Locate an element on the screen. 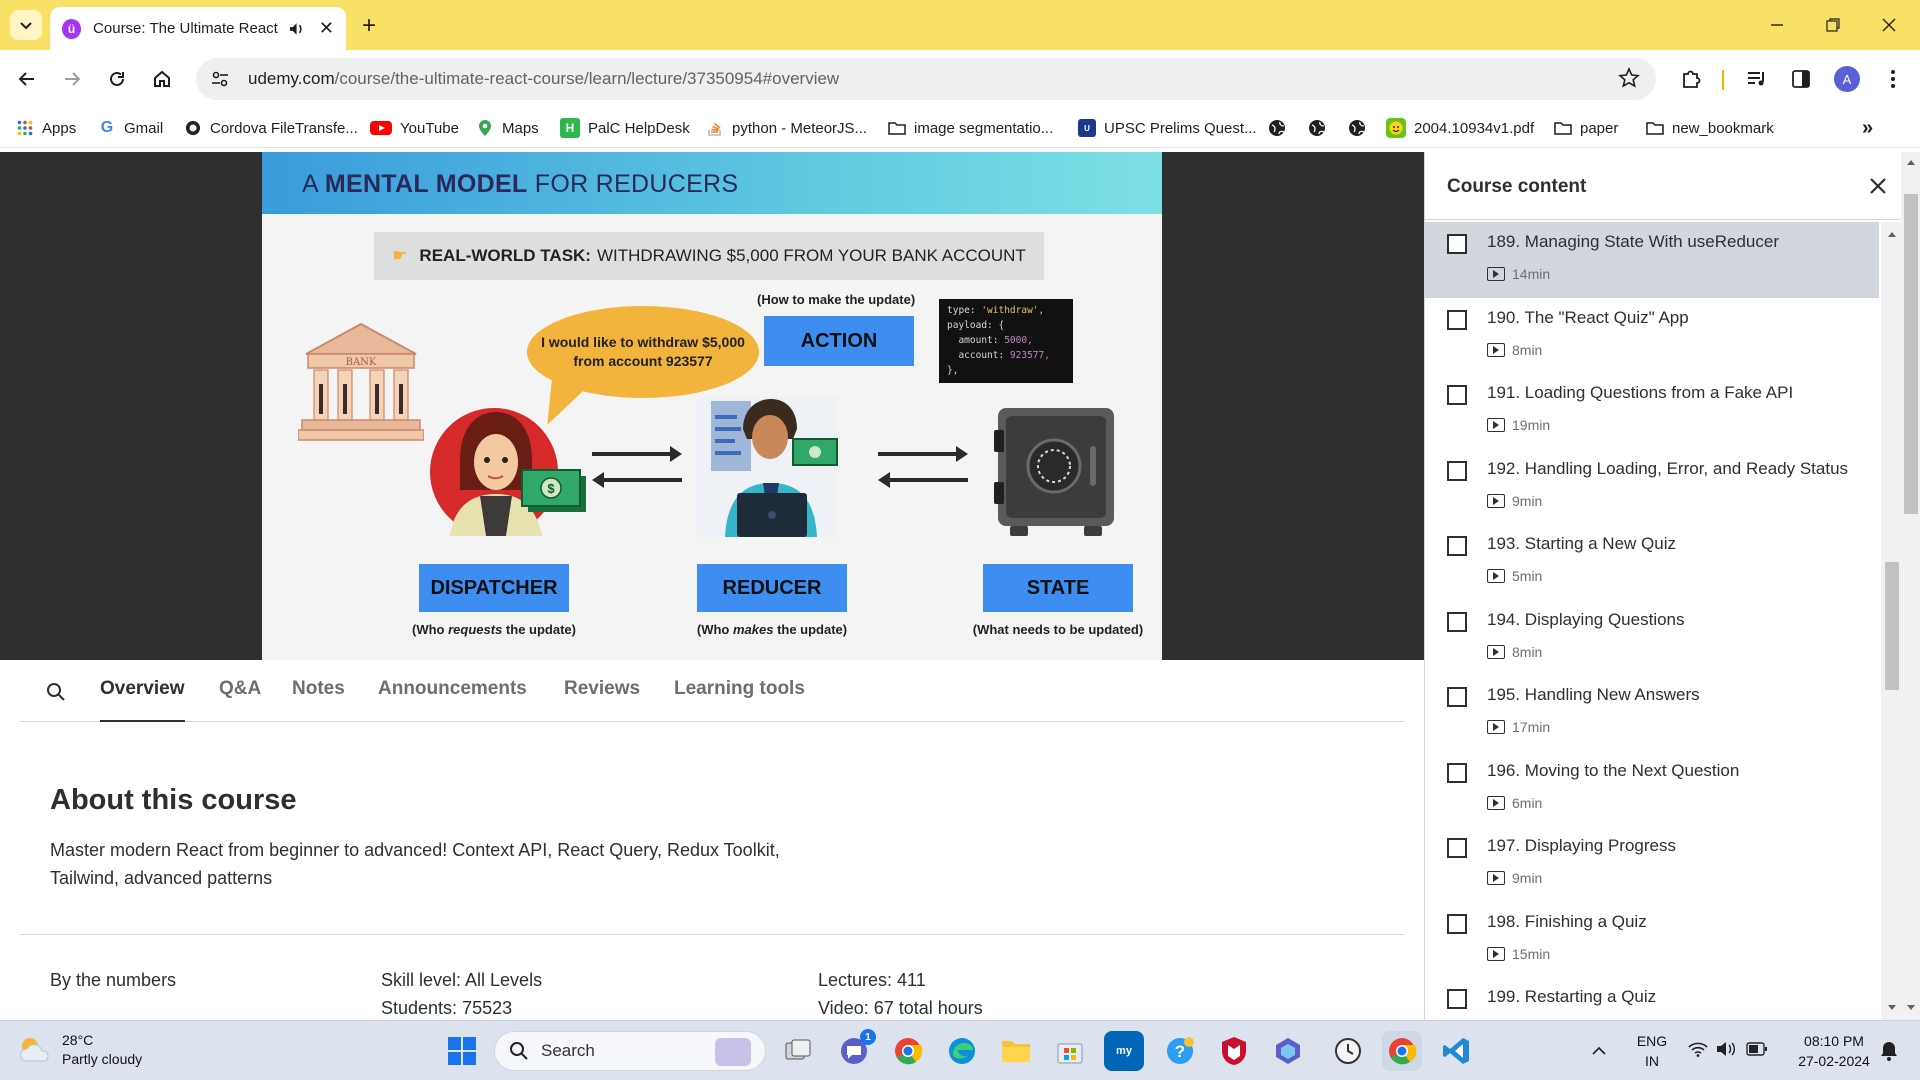  tab-search-button is located at coordinates (26, 25).